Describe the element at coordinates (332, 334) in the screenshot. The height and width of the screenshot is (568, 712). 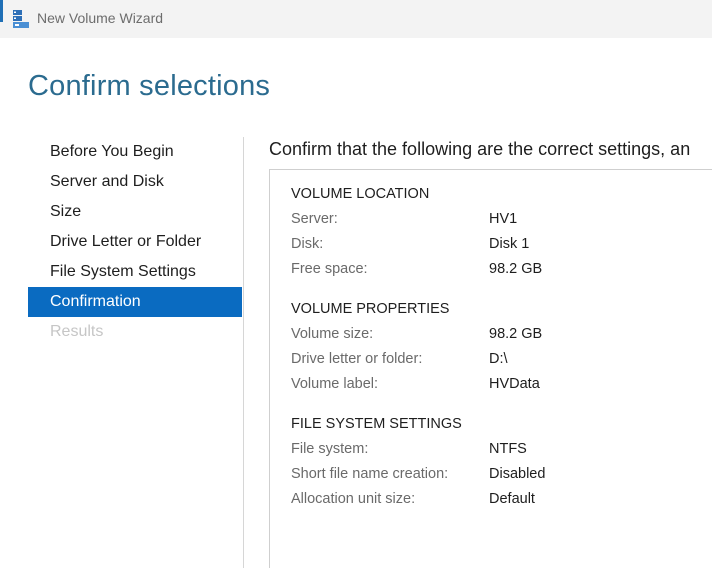
I see `row-label: Volume size:` at that location.